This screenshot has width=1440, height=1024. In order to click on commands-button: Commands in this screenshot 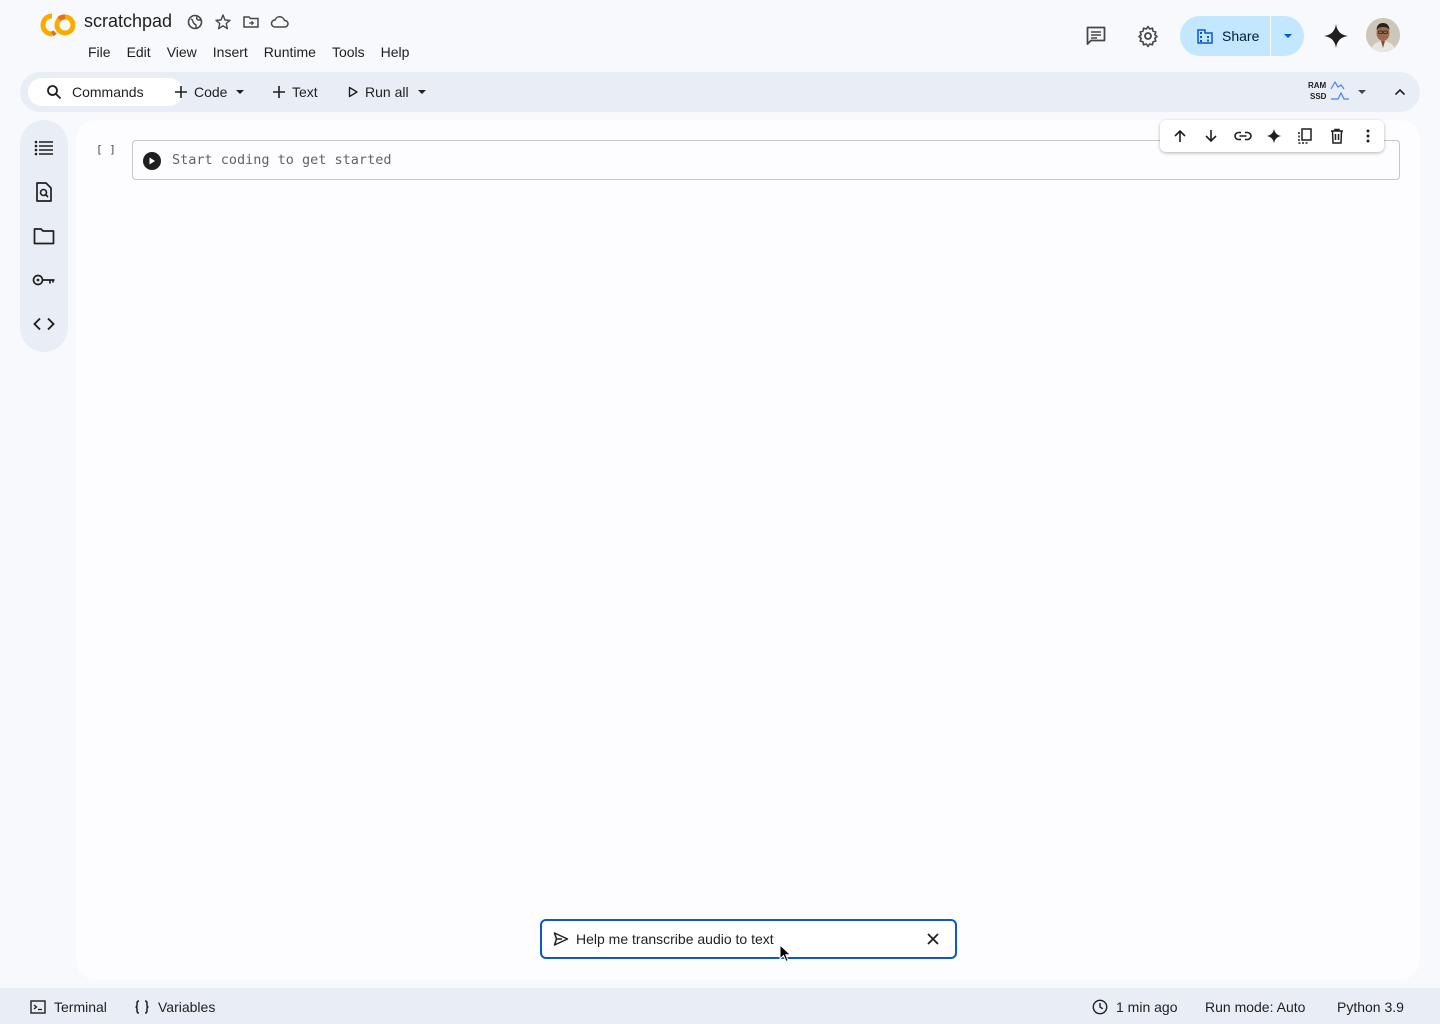, I will do `click(105, 92)`.